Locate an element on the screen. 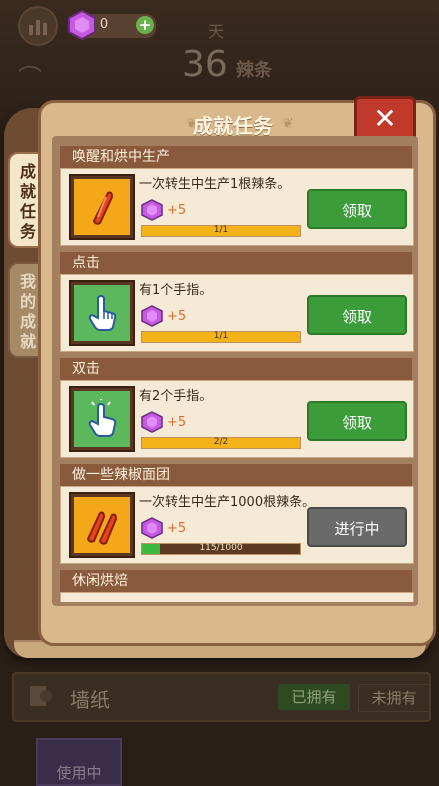 Image resolution: width=439 pixels, height=786 pixels. task-title: 做一些辣椒面团 is located at coordinates (236, 475).